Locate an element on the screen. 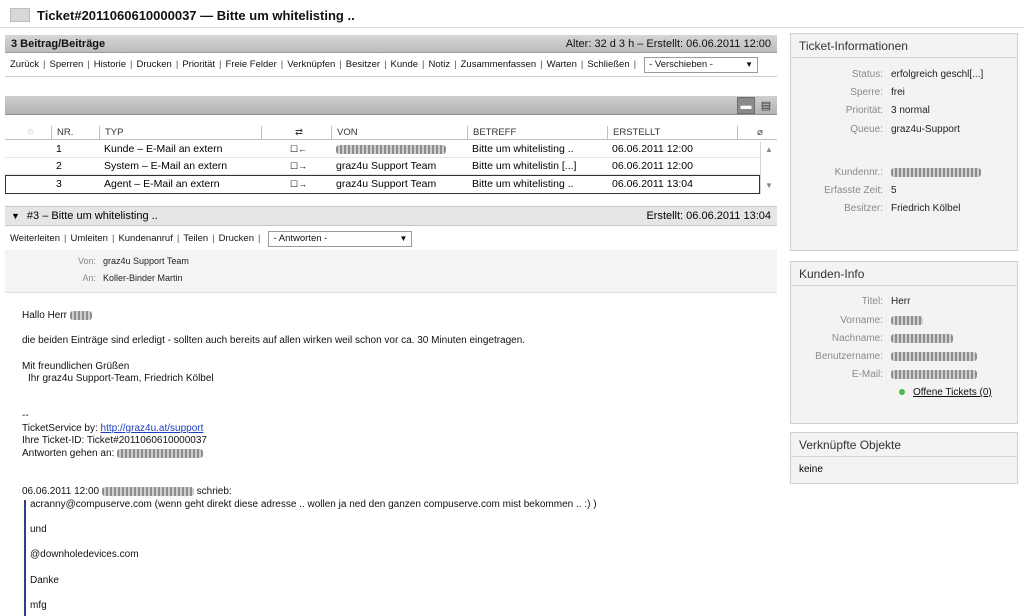 The height and width of the screenshot is (616, 1024). open-tickets: Offene Tickets (0) is located at coordinates (945, 392).